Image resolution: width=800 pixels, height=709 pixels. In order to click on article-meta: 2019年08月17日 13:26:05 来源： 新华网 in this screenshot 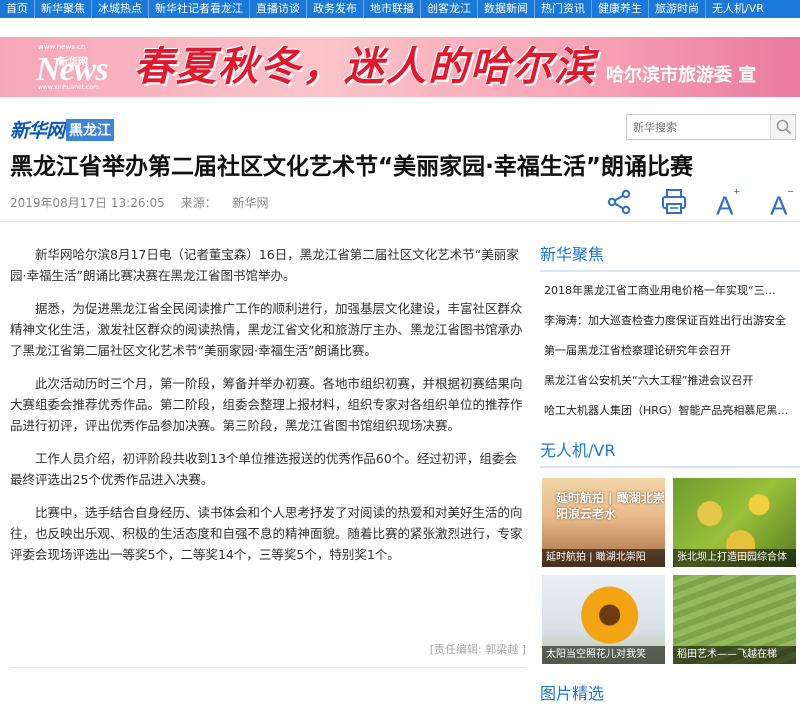, I will do `click(145, 202)`.